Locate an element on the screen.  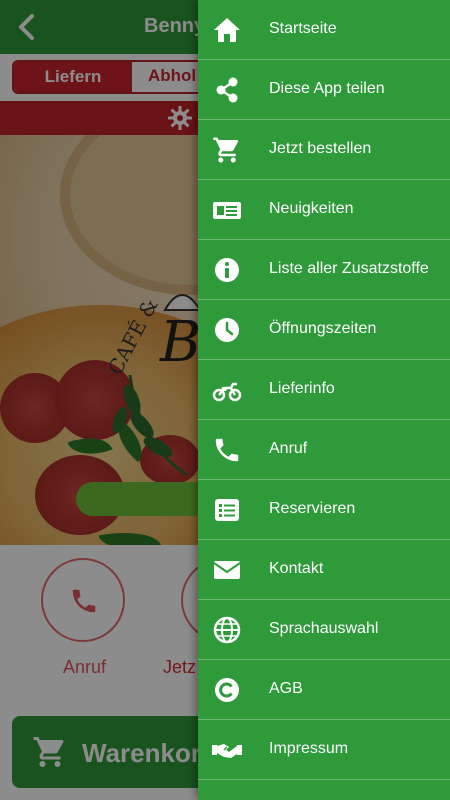
copyright-icon is located at coordinates (227, 690).